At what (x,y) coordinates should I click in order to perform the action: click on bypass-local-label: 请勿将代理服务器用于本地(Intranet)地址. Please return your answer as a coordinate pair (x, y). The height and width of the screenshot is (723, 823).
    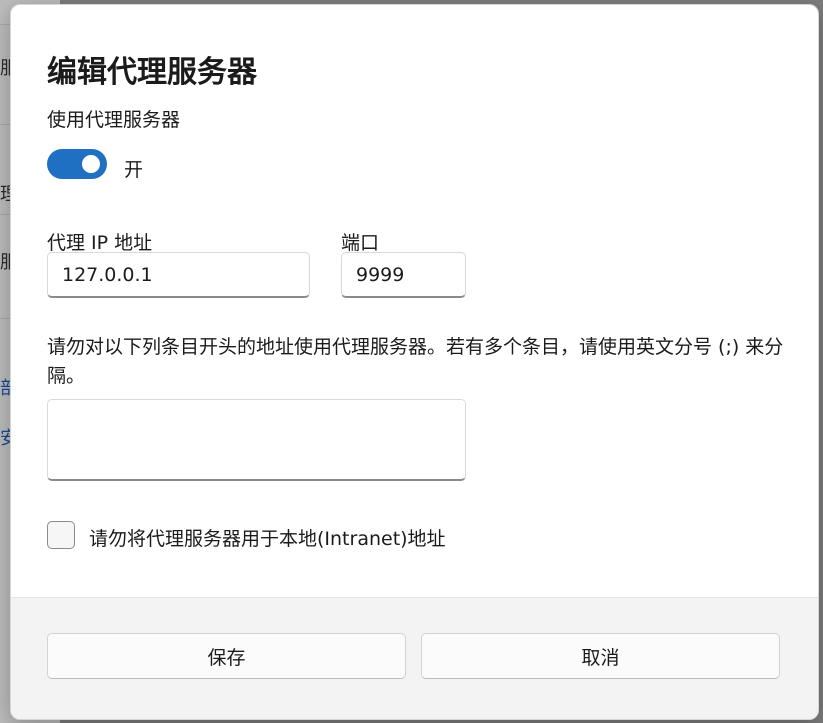
    Looking at the image, I should click on (267, 539).